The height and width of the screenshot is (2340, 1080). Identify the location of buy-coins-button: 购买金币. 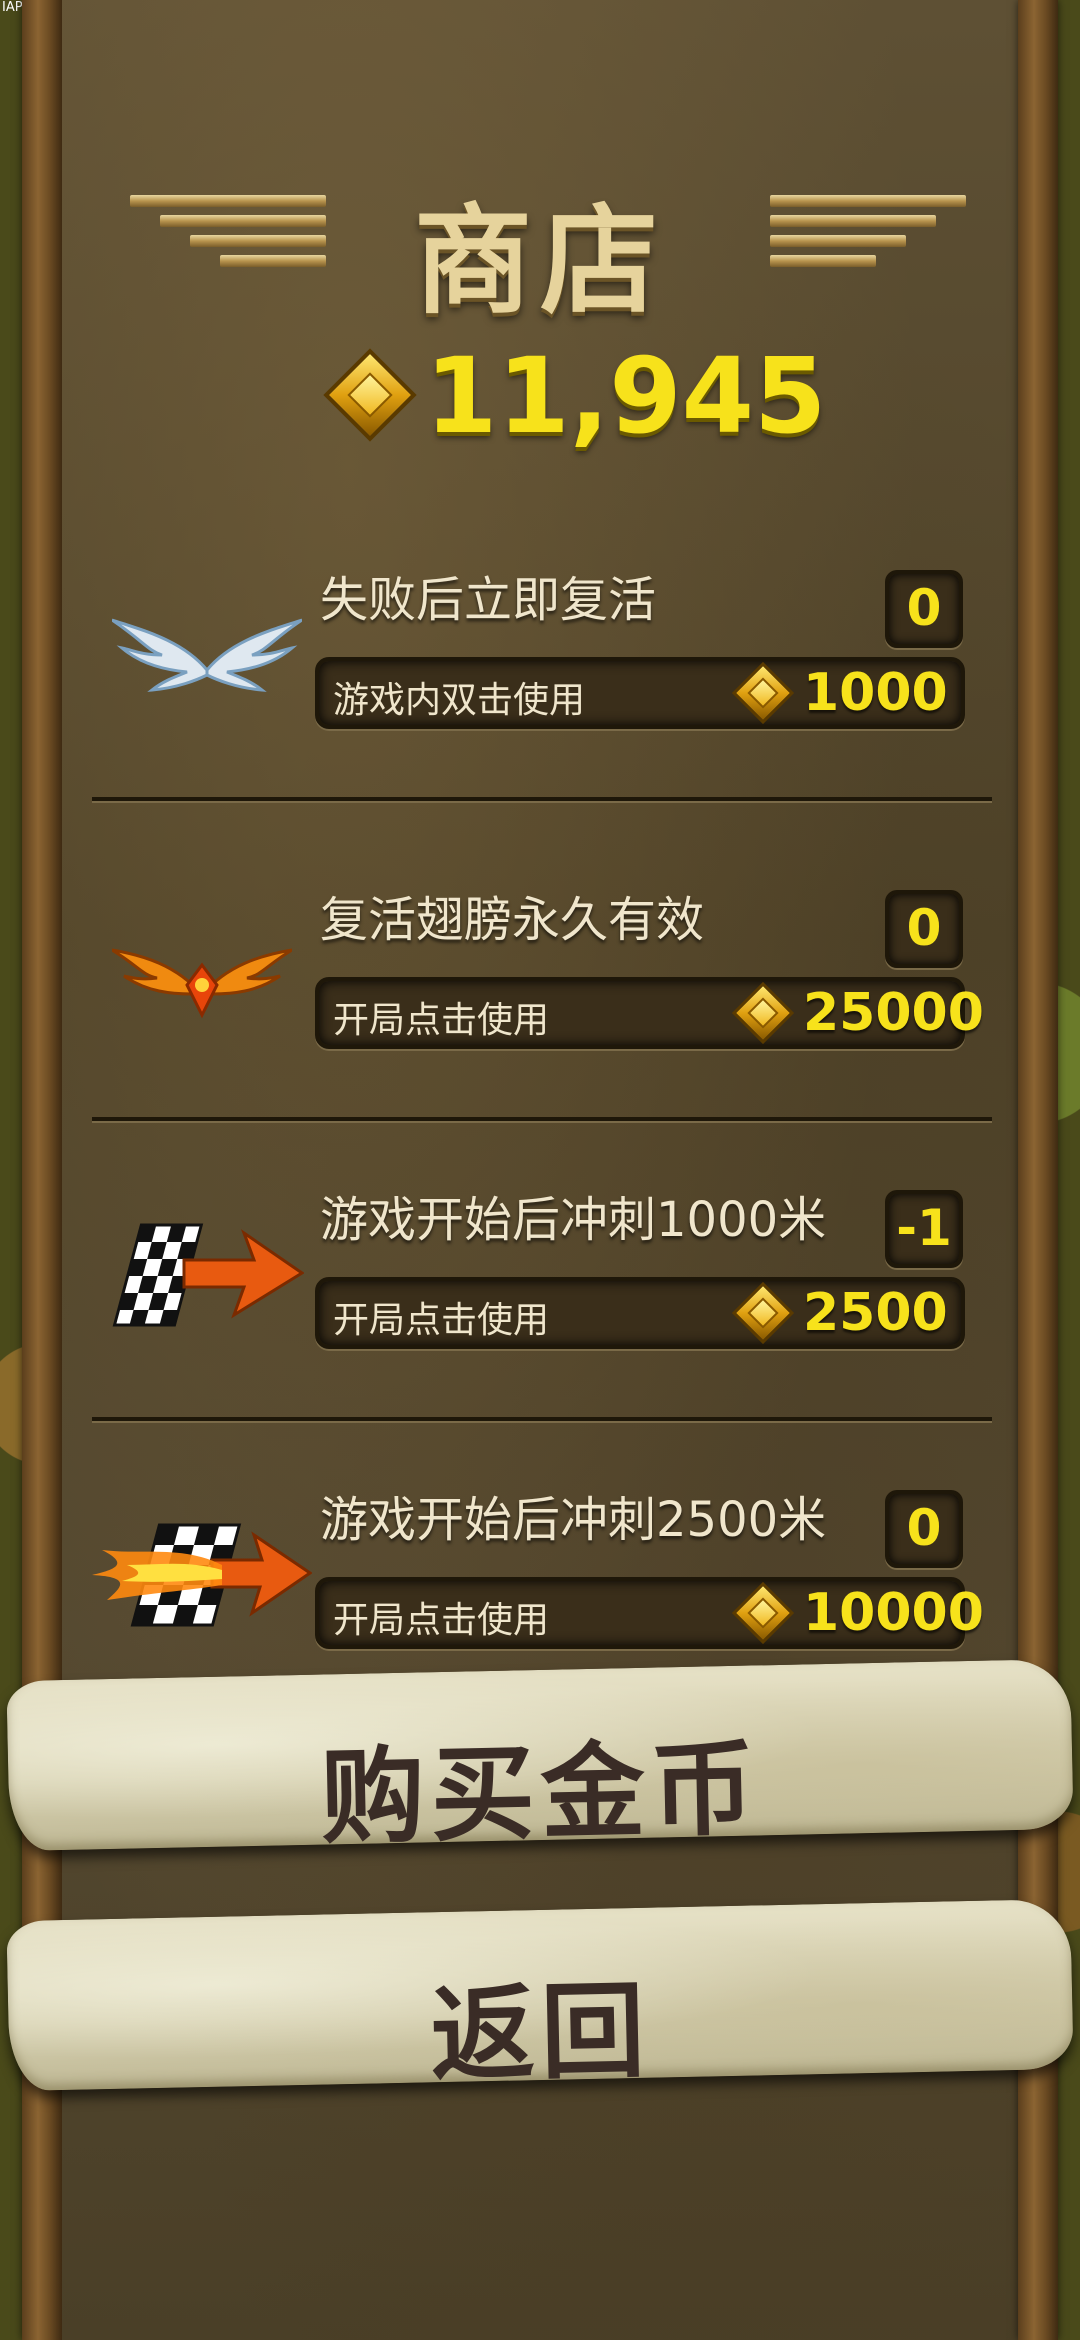
(540, 1758).